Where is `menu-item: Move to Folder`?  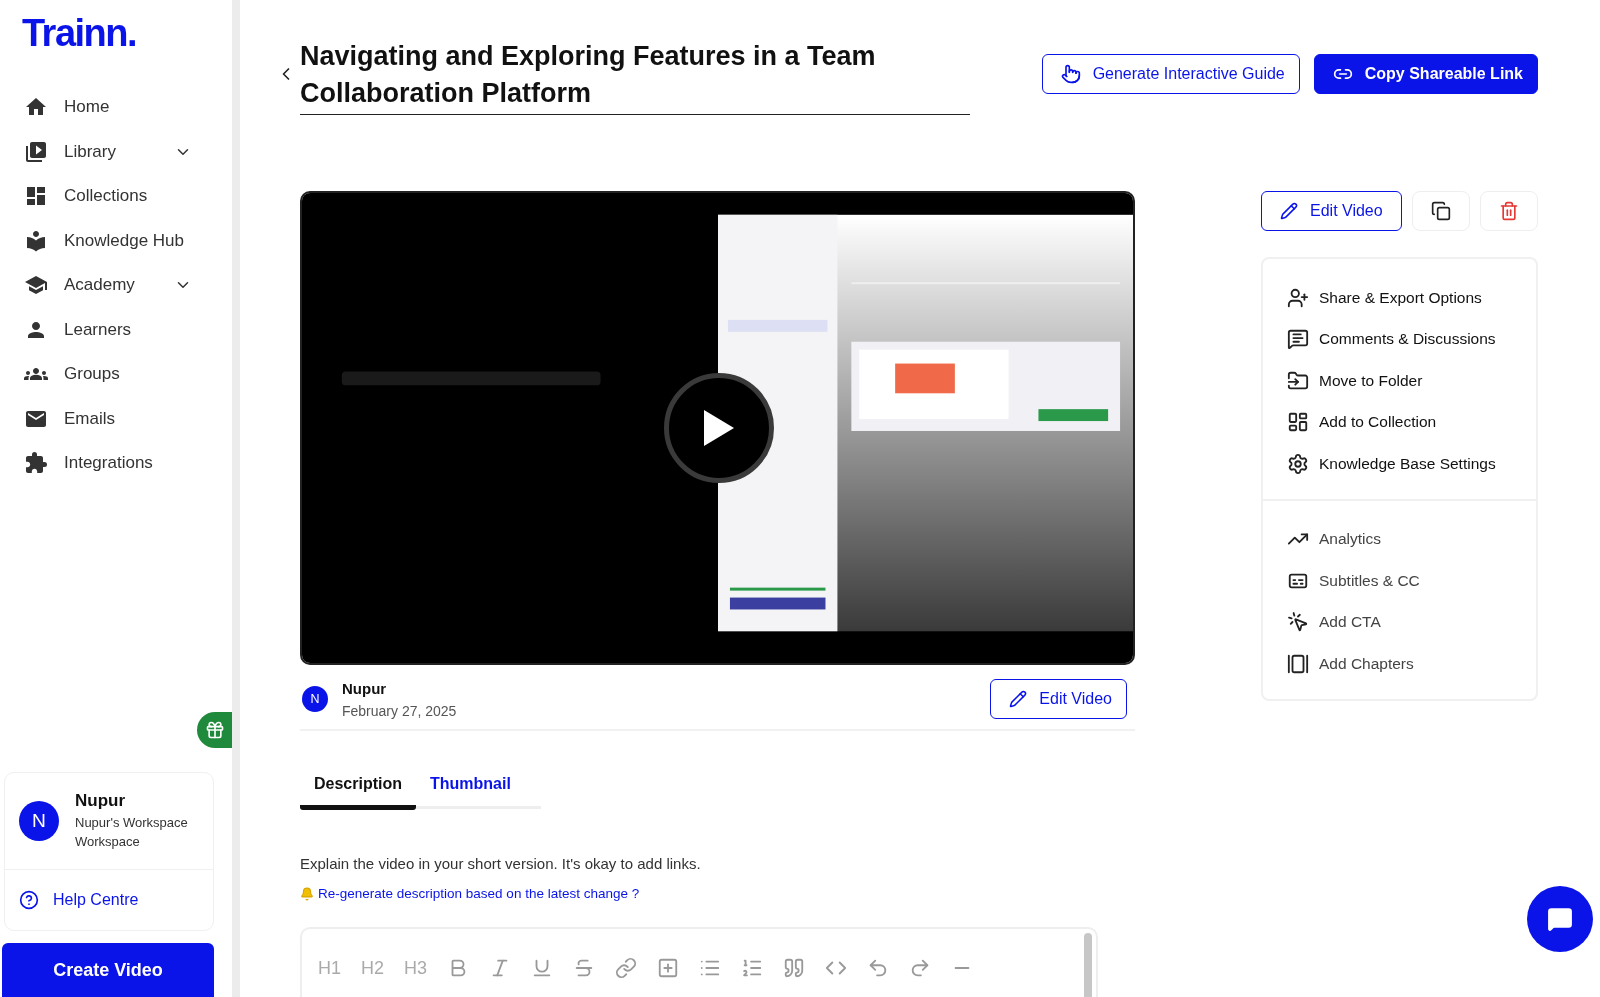
menu-item: Move to Folder is located at coordinates (1399, 381).